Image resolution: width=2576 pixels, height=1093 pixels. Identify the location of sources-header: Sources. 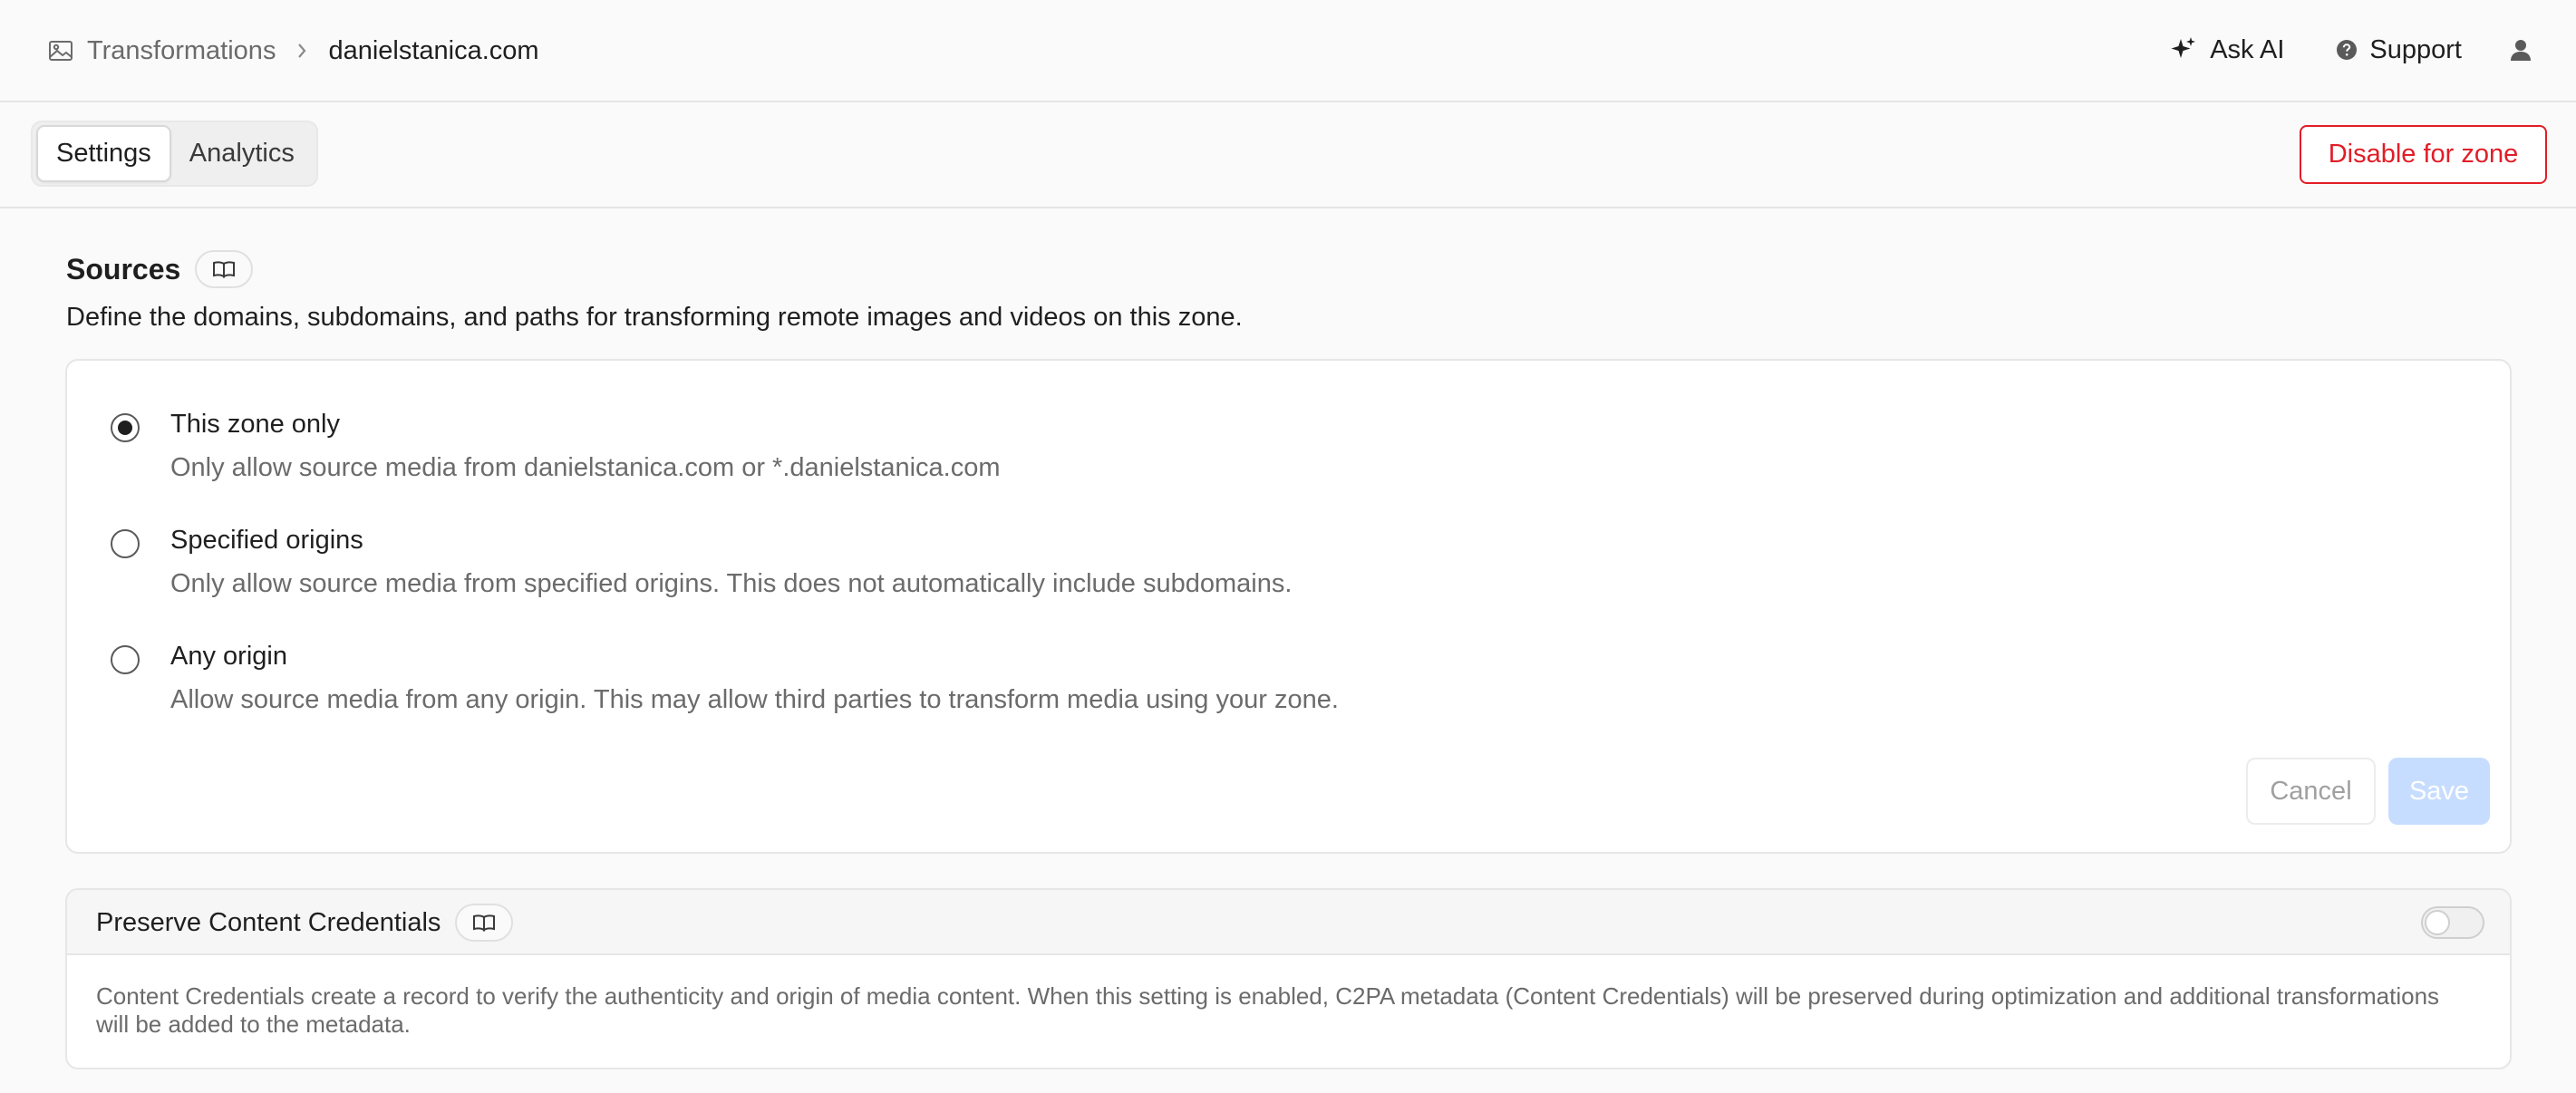
(160, 269).